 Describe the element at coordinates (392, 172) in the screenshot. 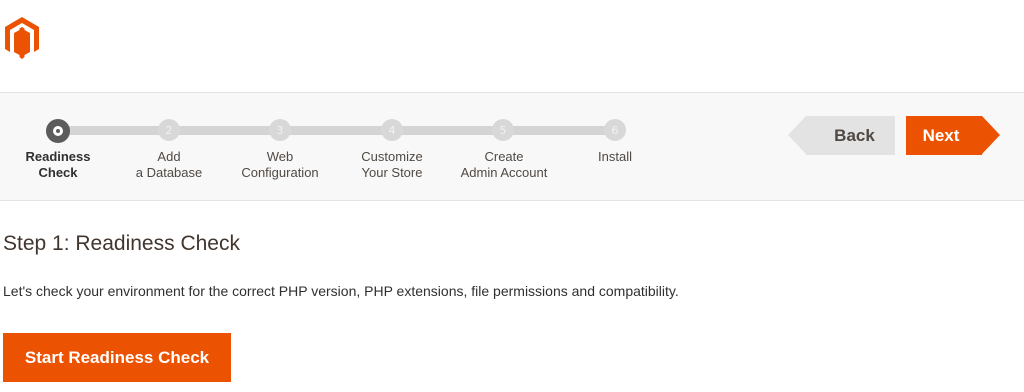

I see `step-4-label-line2: Your Store` at that location.